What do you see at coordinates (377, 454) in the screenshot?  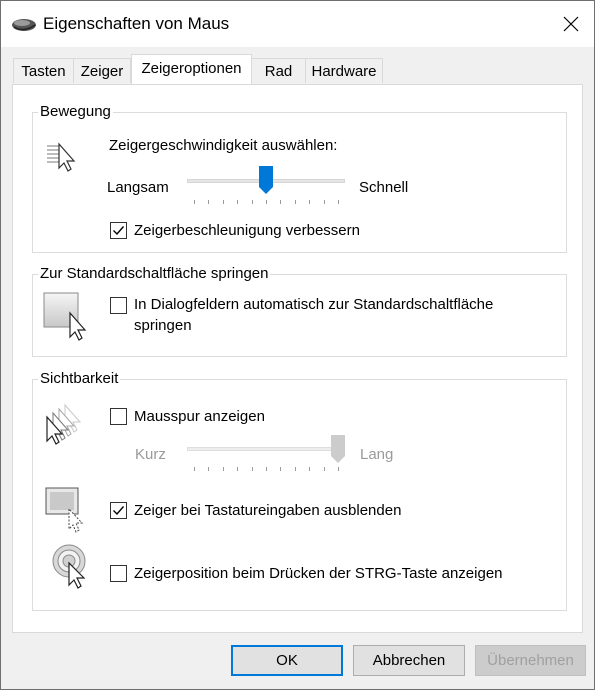 I see `trails-long-label: Lang` at bounding box center [377, 454].